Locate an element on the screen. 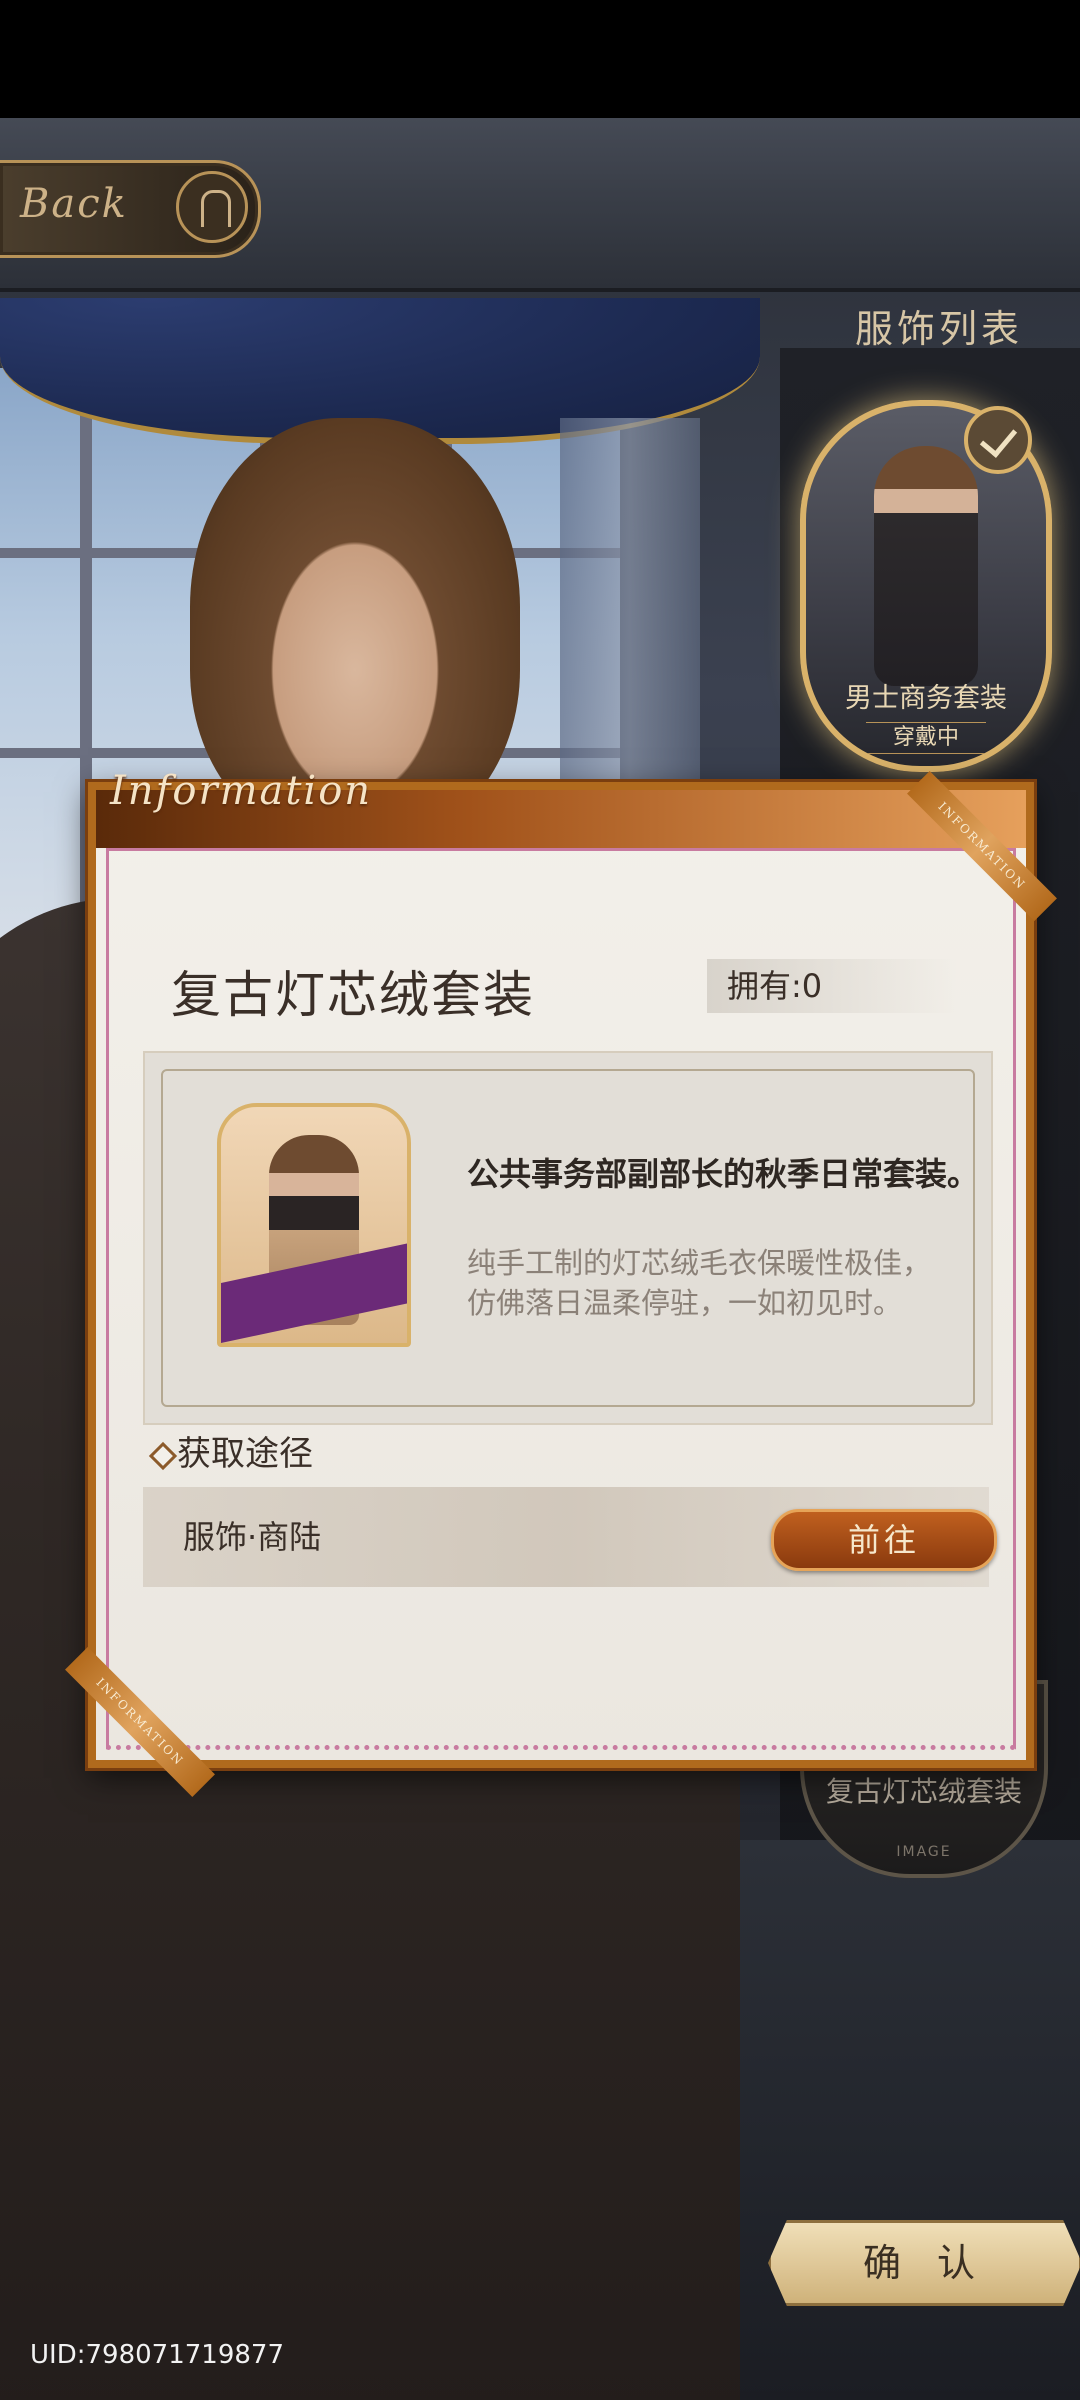 Image resolution: width=1080 pixels, height=2400 pixels. outfit-name: 复古灯芯绒套装 is located at coordinates (923, 1791).